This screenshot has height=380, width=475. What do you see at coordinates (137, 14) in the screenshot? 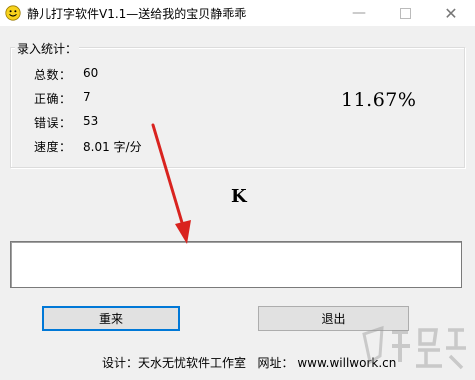
I see `window-title: 静儿打字软件V1.1—送给我的宝贝静乖乖` at bounding box center [137, 14].